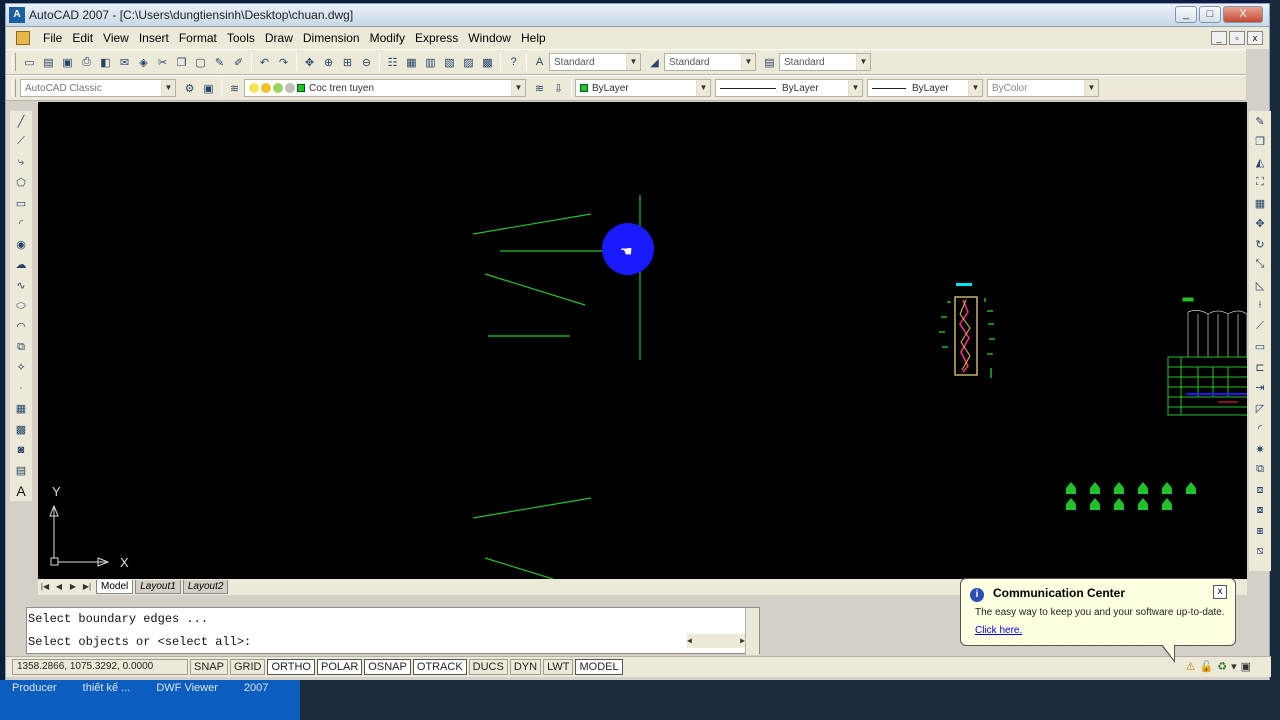 The image size is (1280, 720). I want to click on hatch-icon: ▦, so click(21, 408).